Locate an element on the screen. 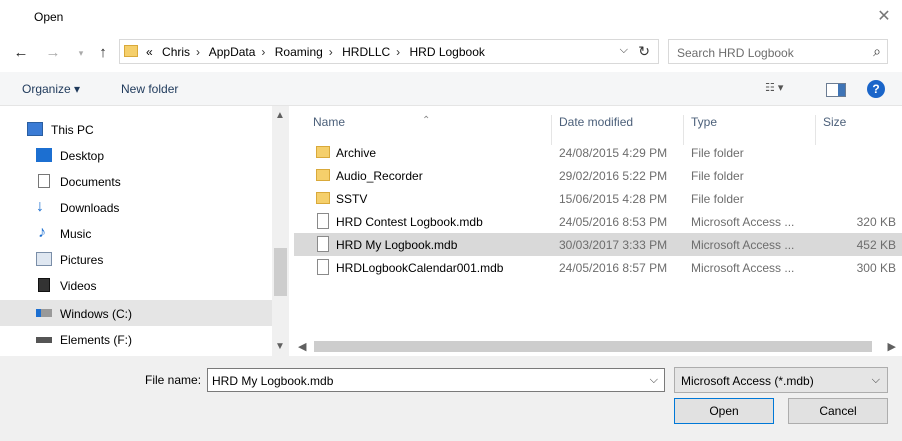  documents-icon is located at coordinates (44, 181).